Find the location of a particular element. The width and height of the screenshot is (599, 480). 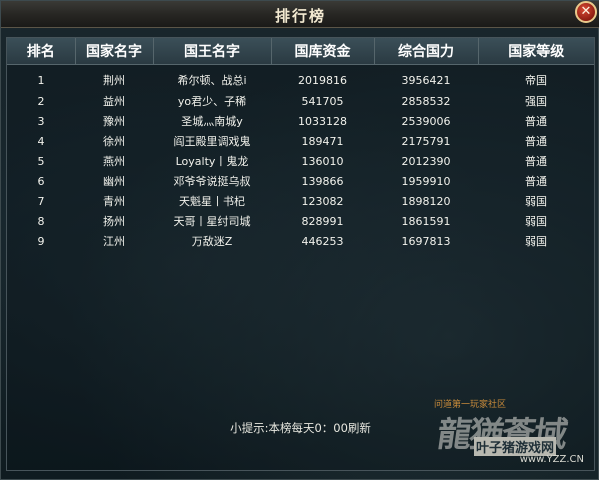

cell-power: 1697813 is located at coordinates (426, 241).